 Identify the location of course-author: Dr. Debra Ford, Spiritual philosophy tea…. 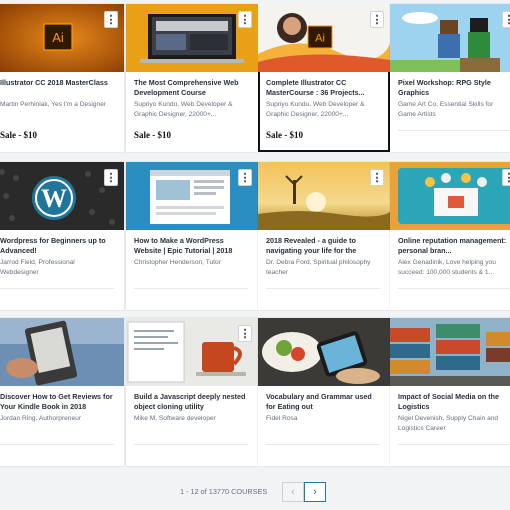
(318, 267).